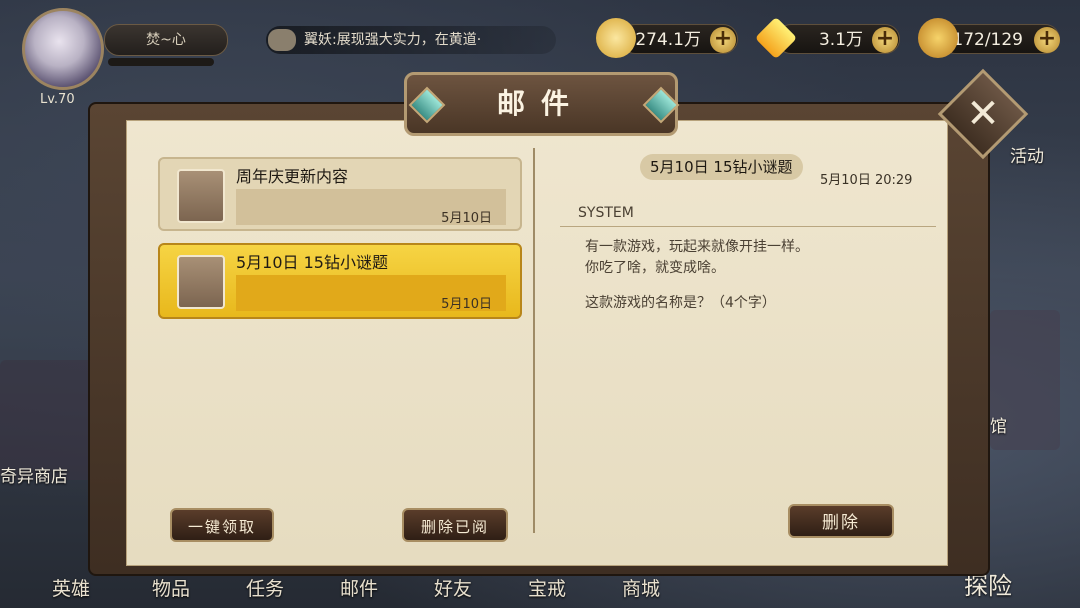  I want to click on tab-quests: 任务, so click(265, 587).